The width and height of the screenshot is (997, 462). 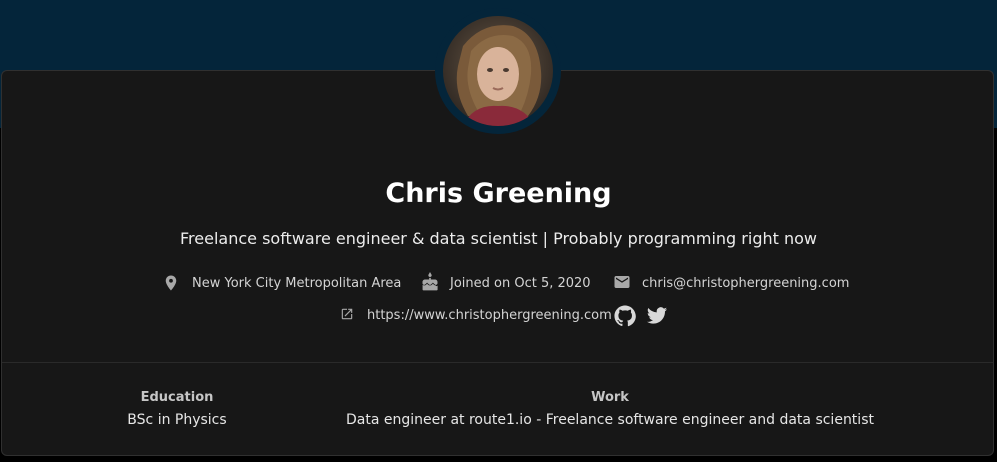 I want to click on card-divider, so click(x=497, y=362).